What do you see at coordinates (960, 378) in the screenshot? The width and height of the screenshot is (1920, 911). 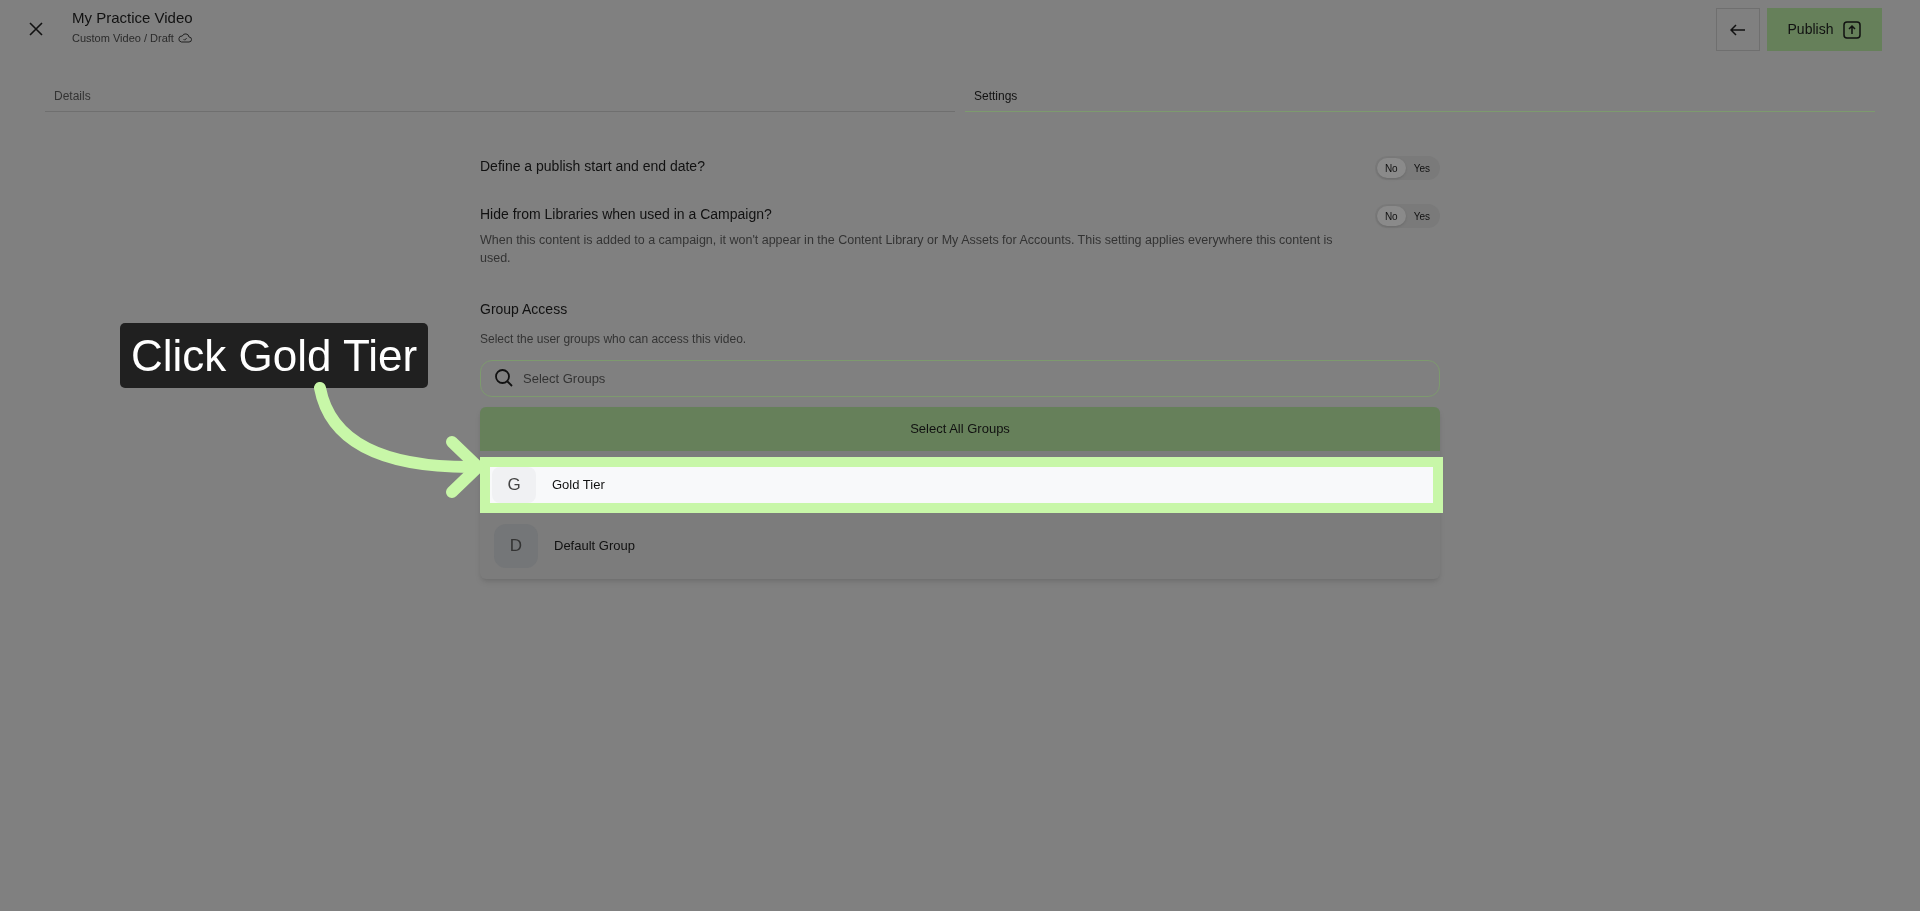 I see `search-field: Select Groups` at bounding box center [960, 378].